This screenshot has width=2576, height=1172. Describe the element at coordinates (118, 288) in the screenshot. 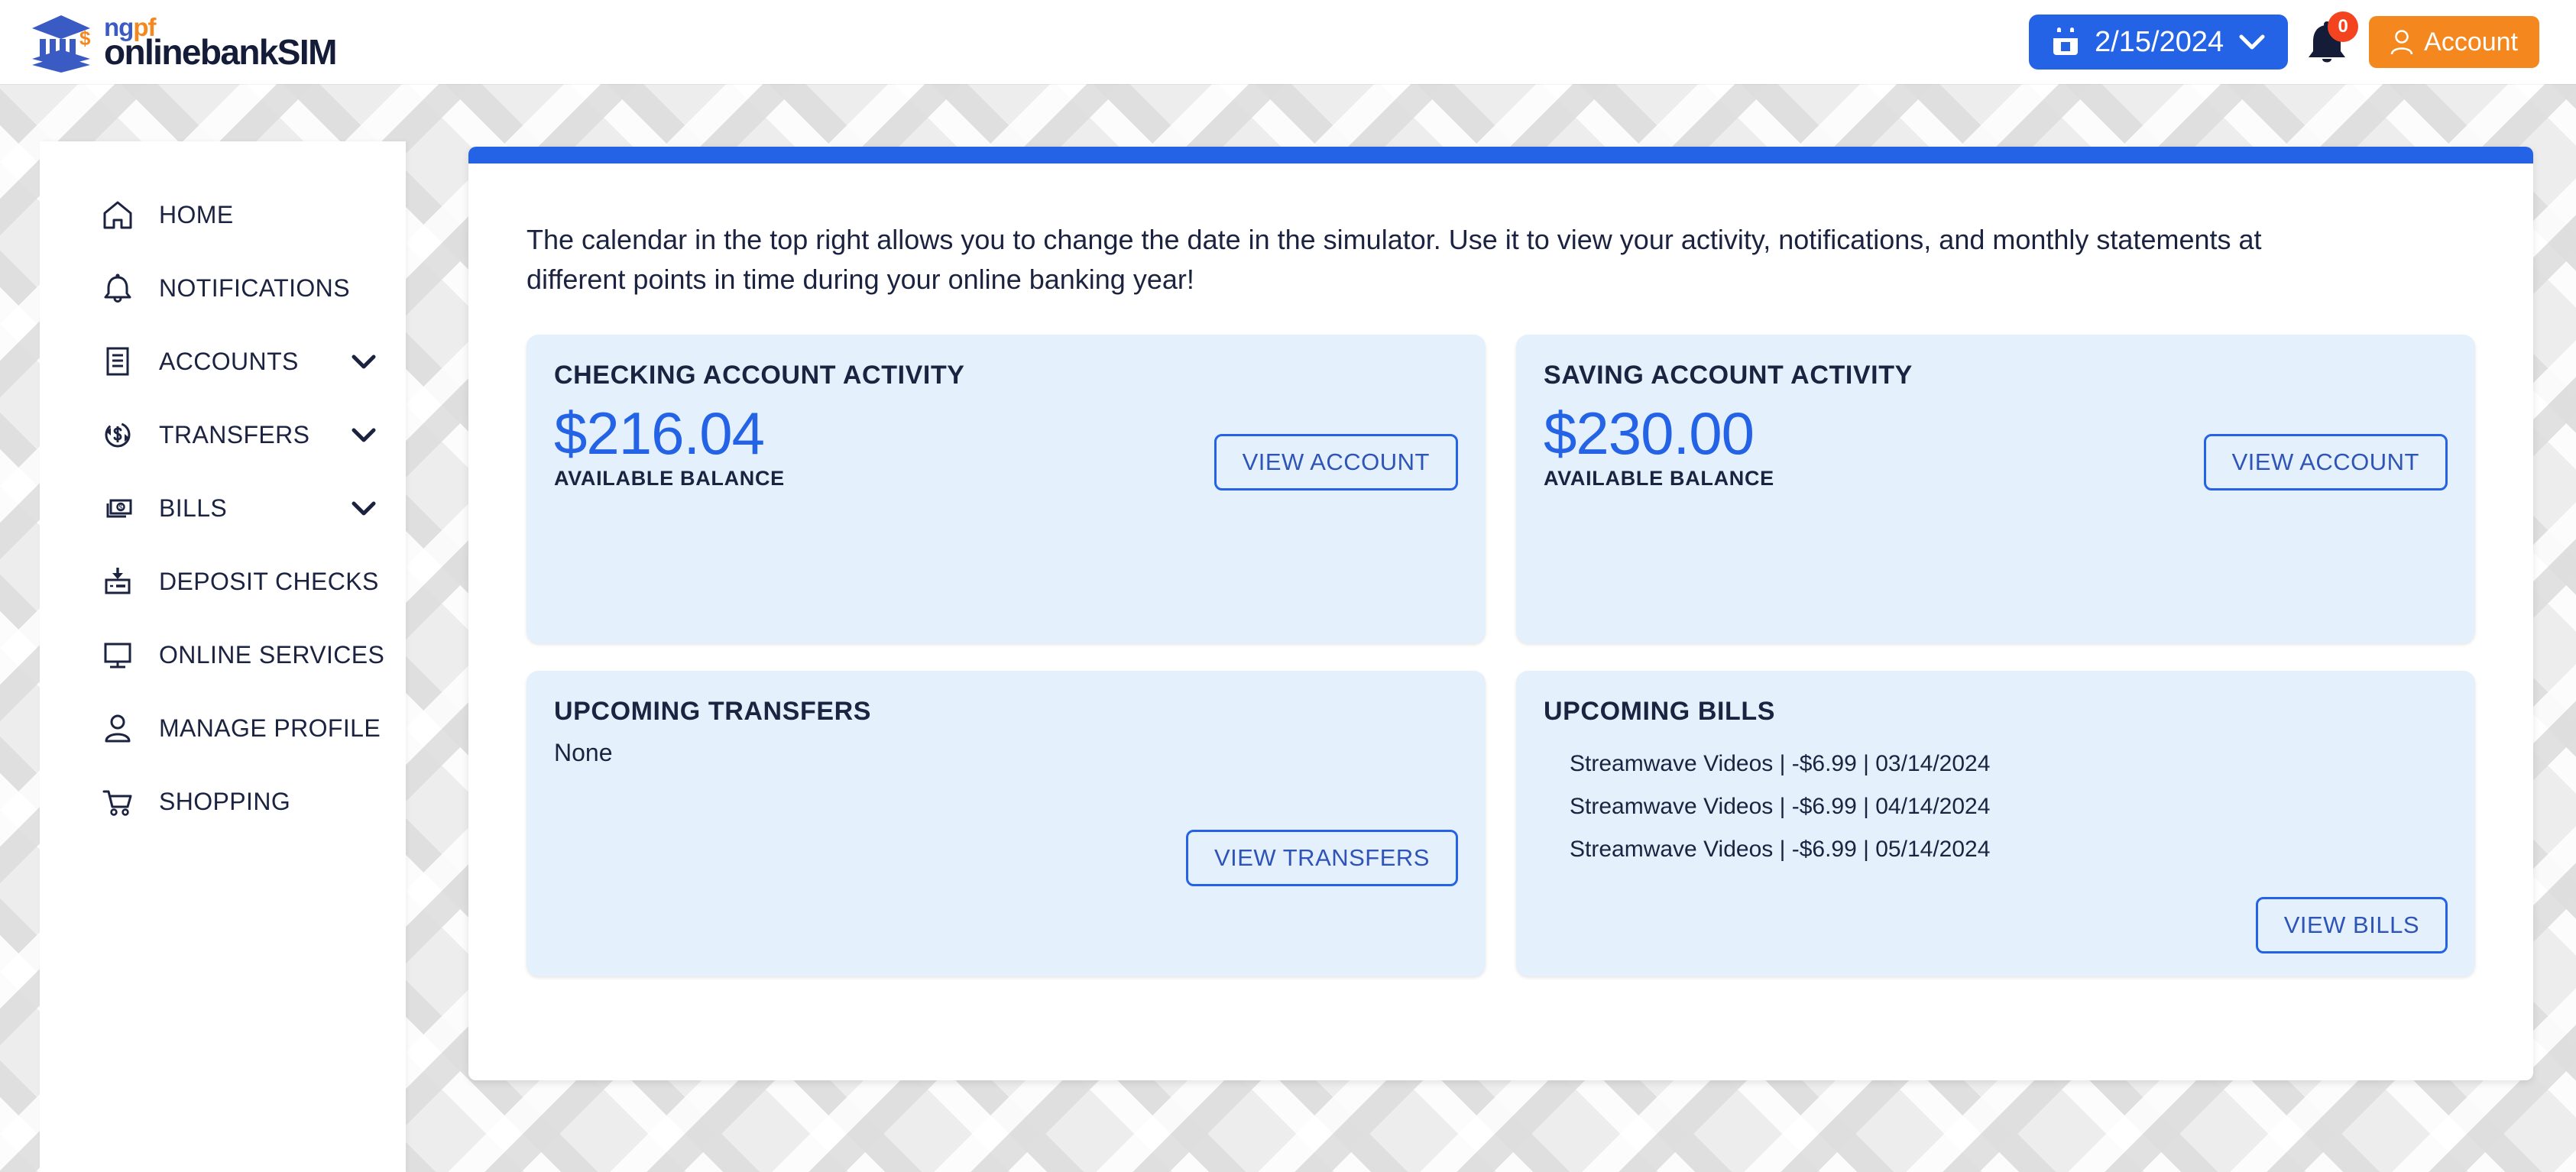

I see `bell-icon` at that location.